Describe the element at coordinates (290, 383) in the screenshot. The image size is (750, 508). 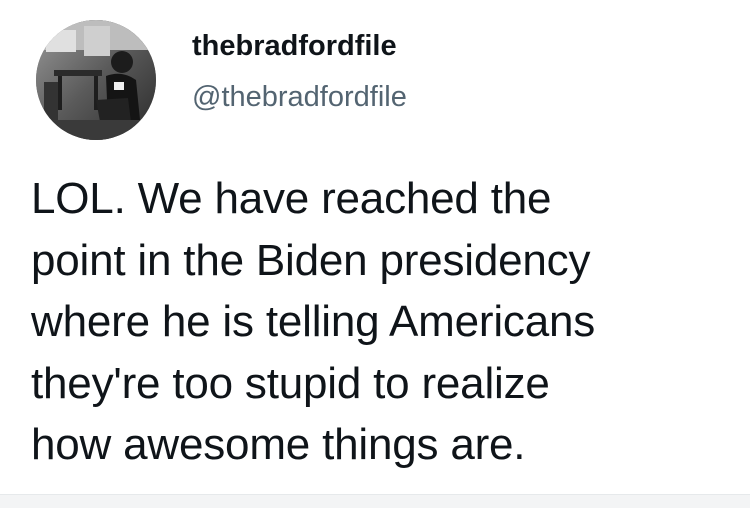
I see `tweet-text-line: they're too stupid to realize` at that location.